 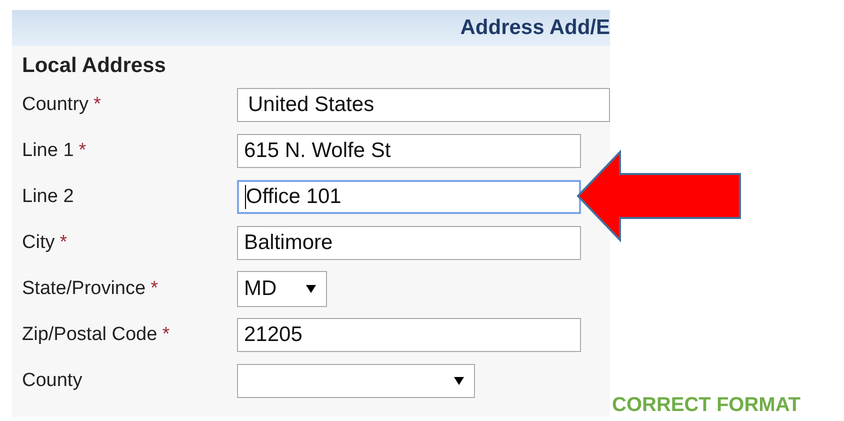 I want to click on field-label: County, so click(x=52, y=380).